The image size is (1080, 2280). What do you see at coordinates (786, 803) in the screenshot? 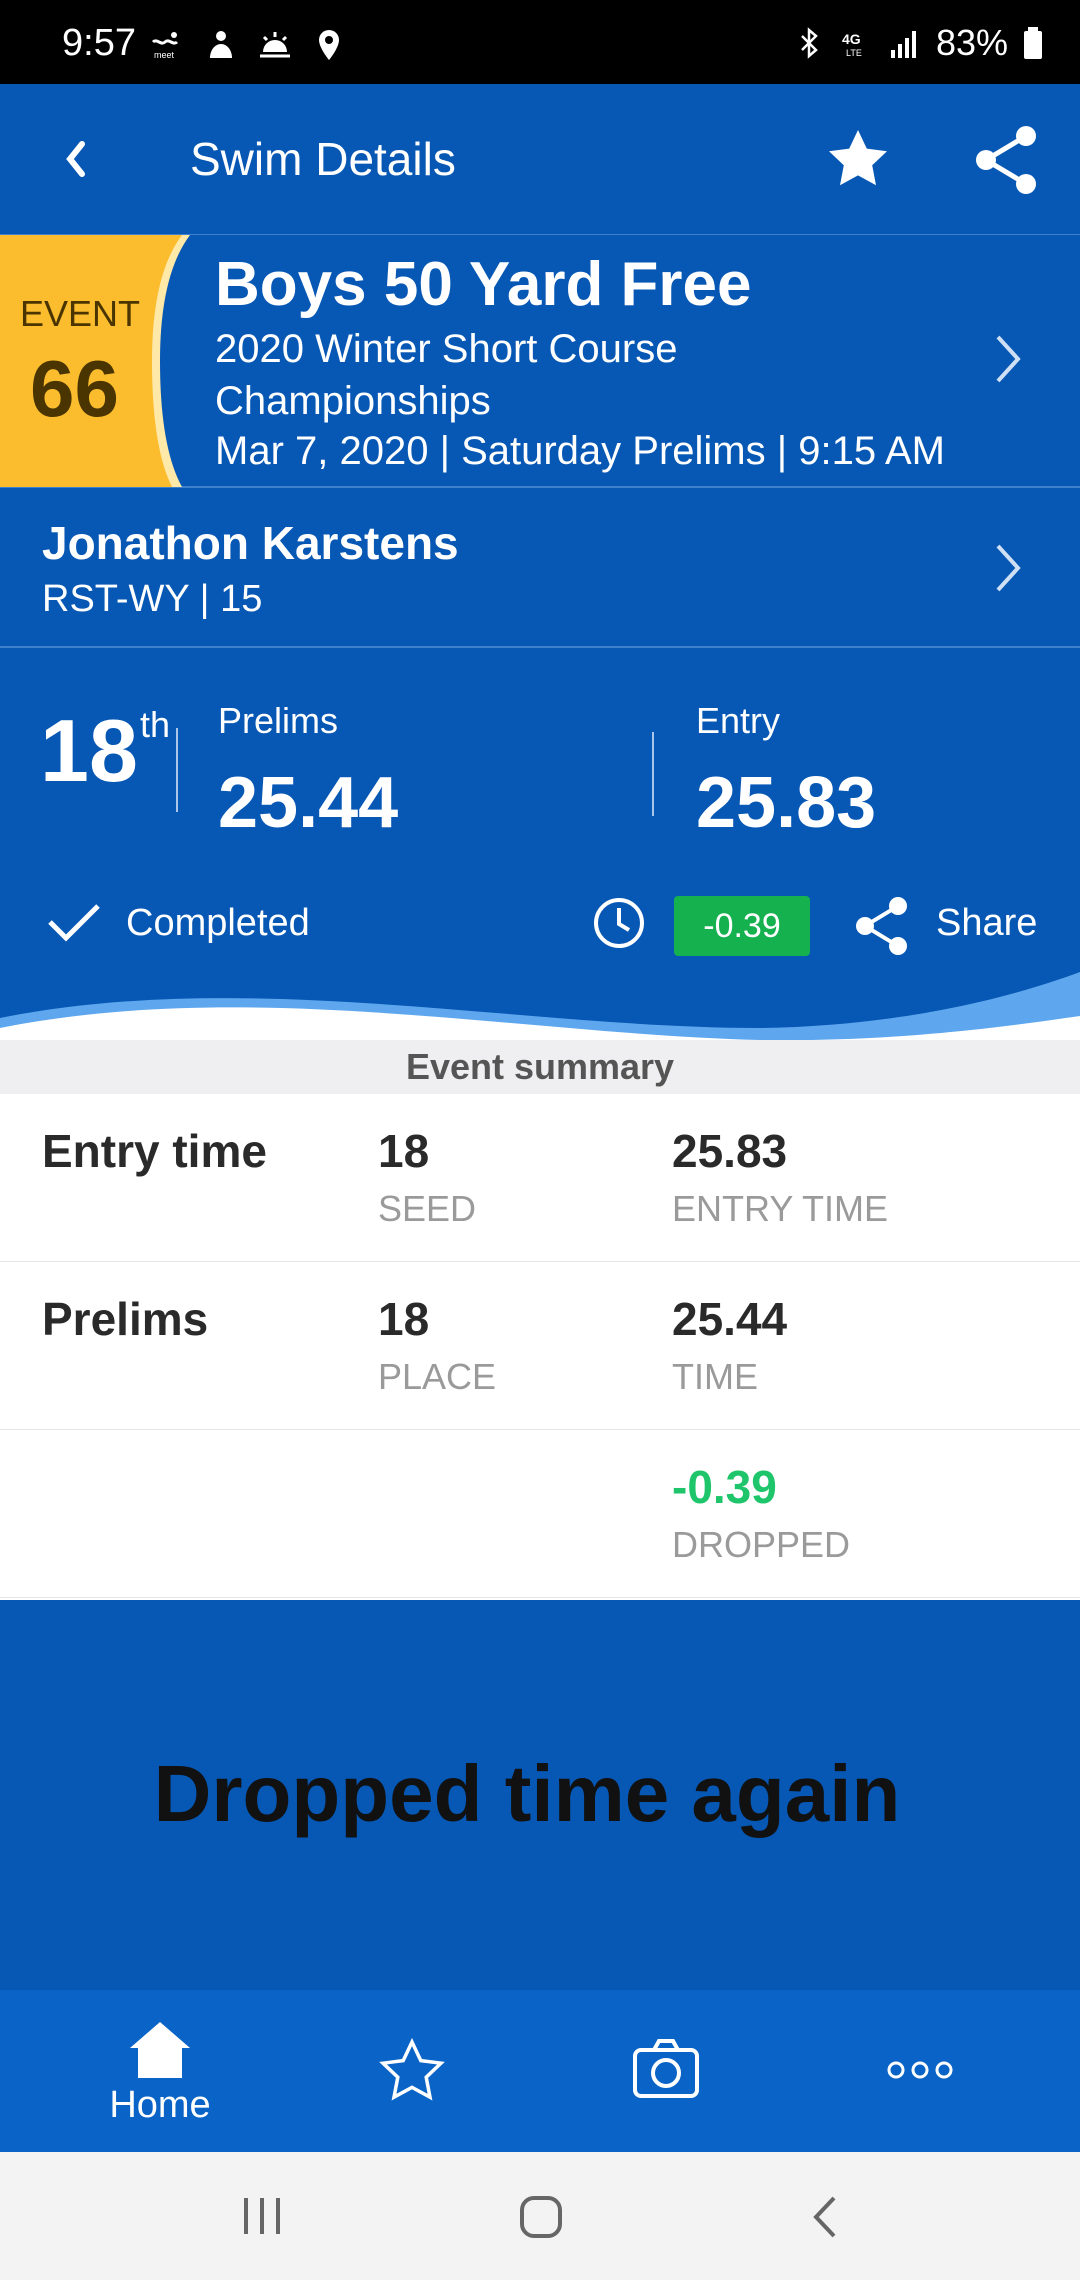
I see `entry-time: 25.83` at bounding box center [786, 803].